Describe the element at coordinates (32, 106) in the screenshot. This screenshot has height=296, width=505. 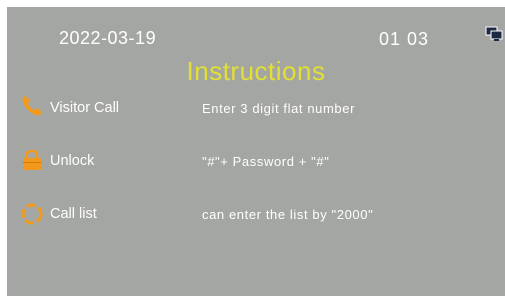
I see `phone-handset-icon` at that location.